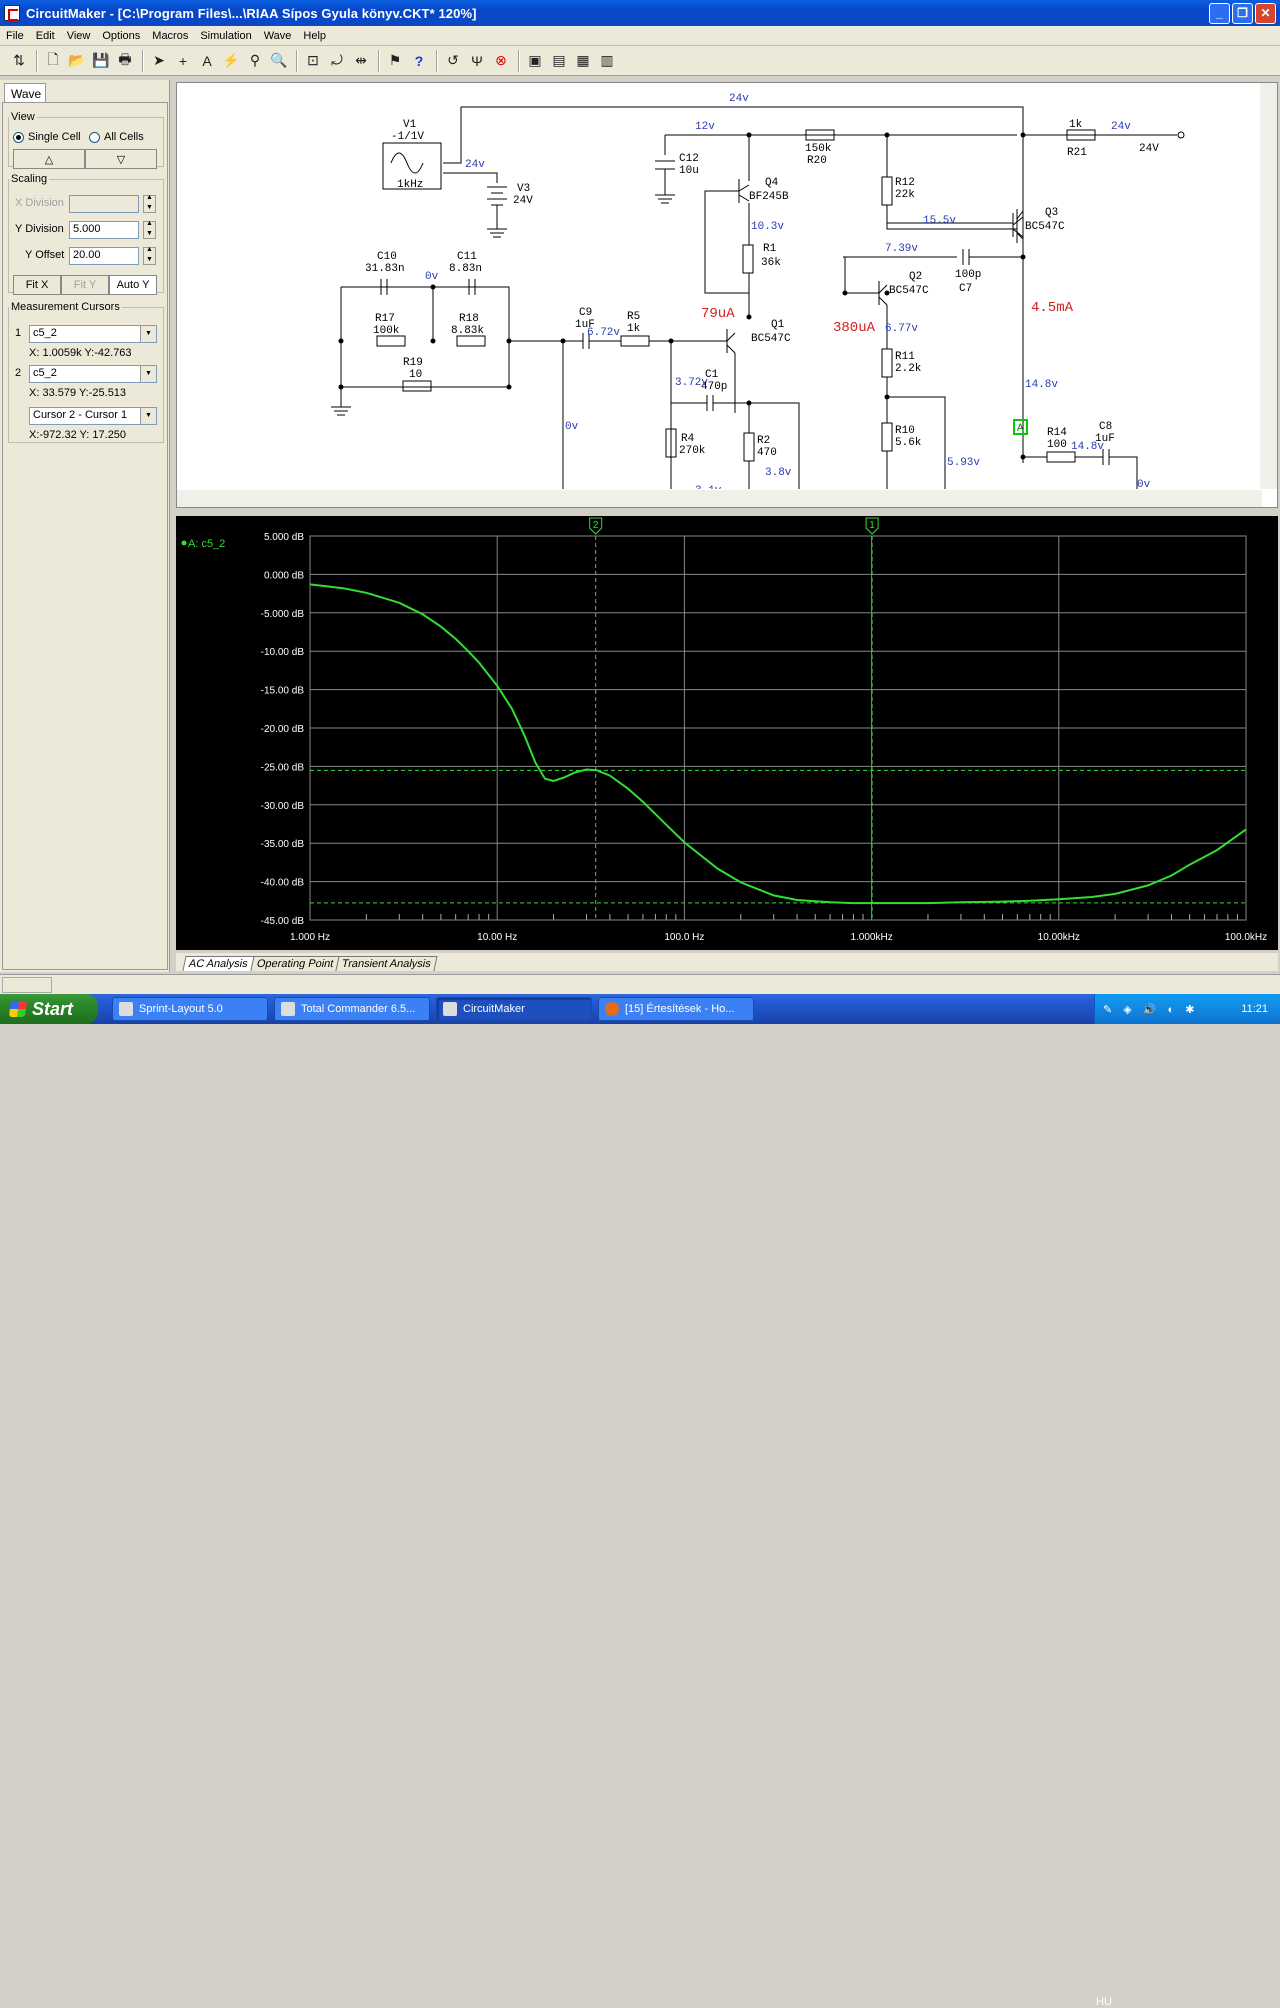  I want to click on schematic-label: 10.3v, so click(767, 227).